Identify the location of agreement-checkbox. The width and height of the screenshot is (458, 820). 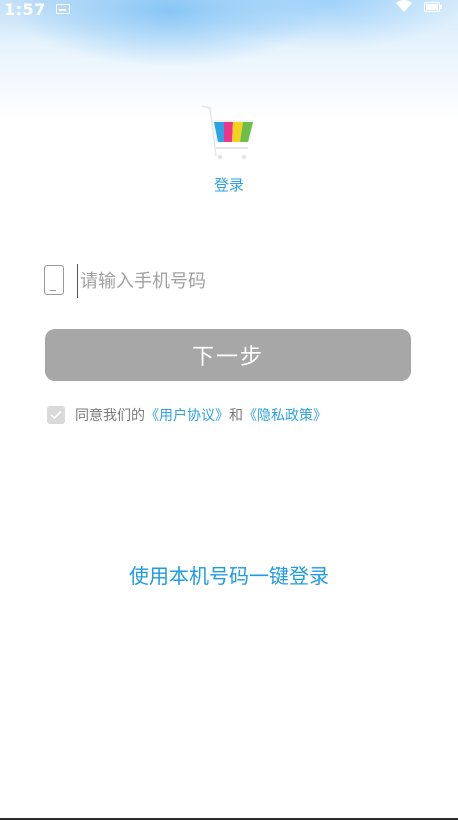
(56, 415).